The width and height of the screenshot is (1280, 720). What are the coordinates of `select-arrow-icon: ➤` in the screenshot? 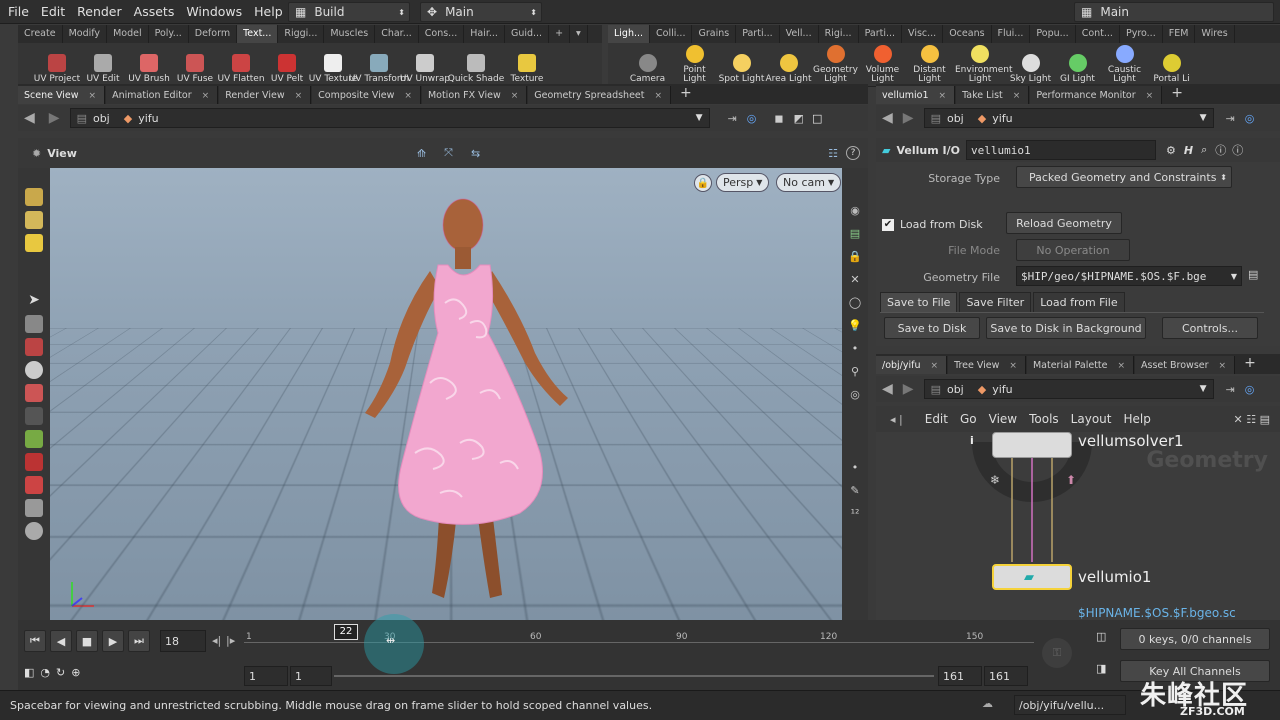 It's located at (34, 301).